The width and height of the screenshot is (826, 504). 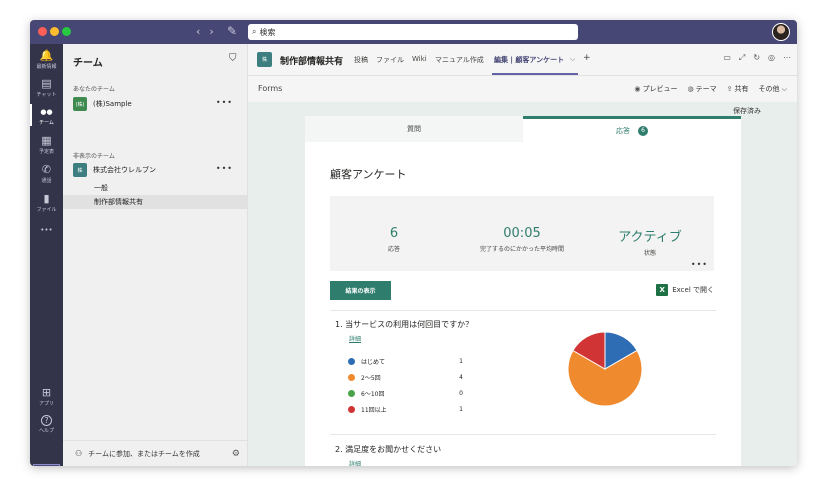 What do you see at coordinates (80, 104) in the screenshot?
I see `team-logo: (株)` at bounding box center [80, 104].